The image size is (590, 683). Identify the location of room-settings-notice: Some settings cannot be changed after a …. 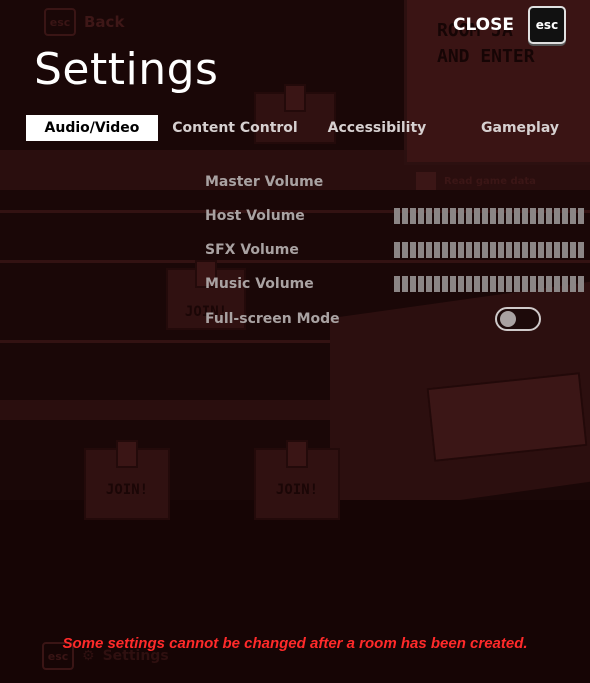
(295, 643).